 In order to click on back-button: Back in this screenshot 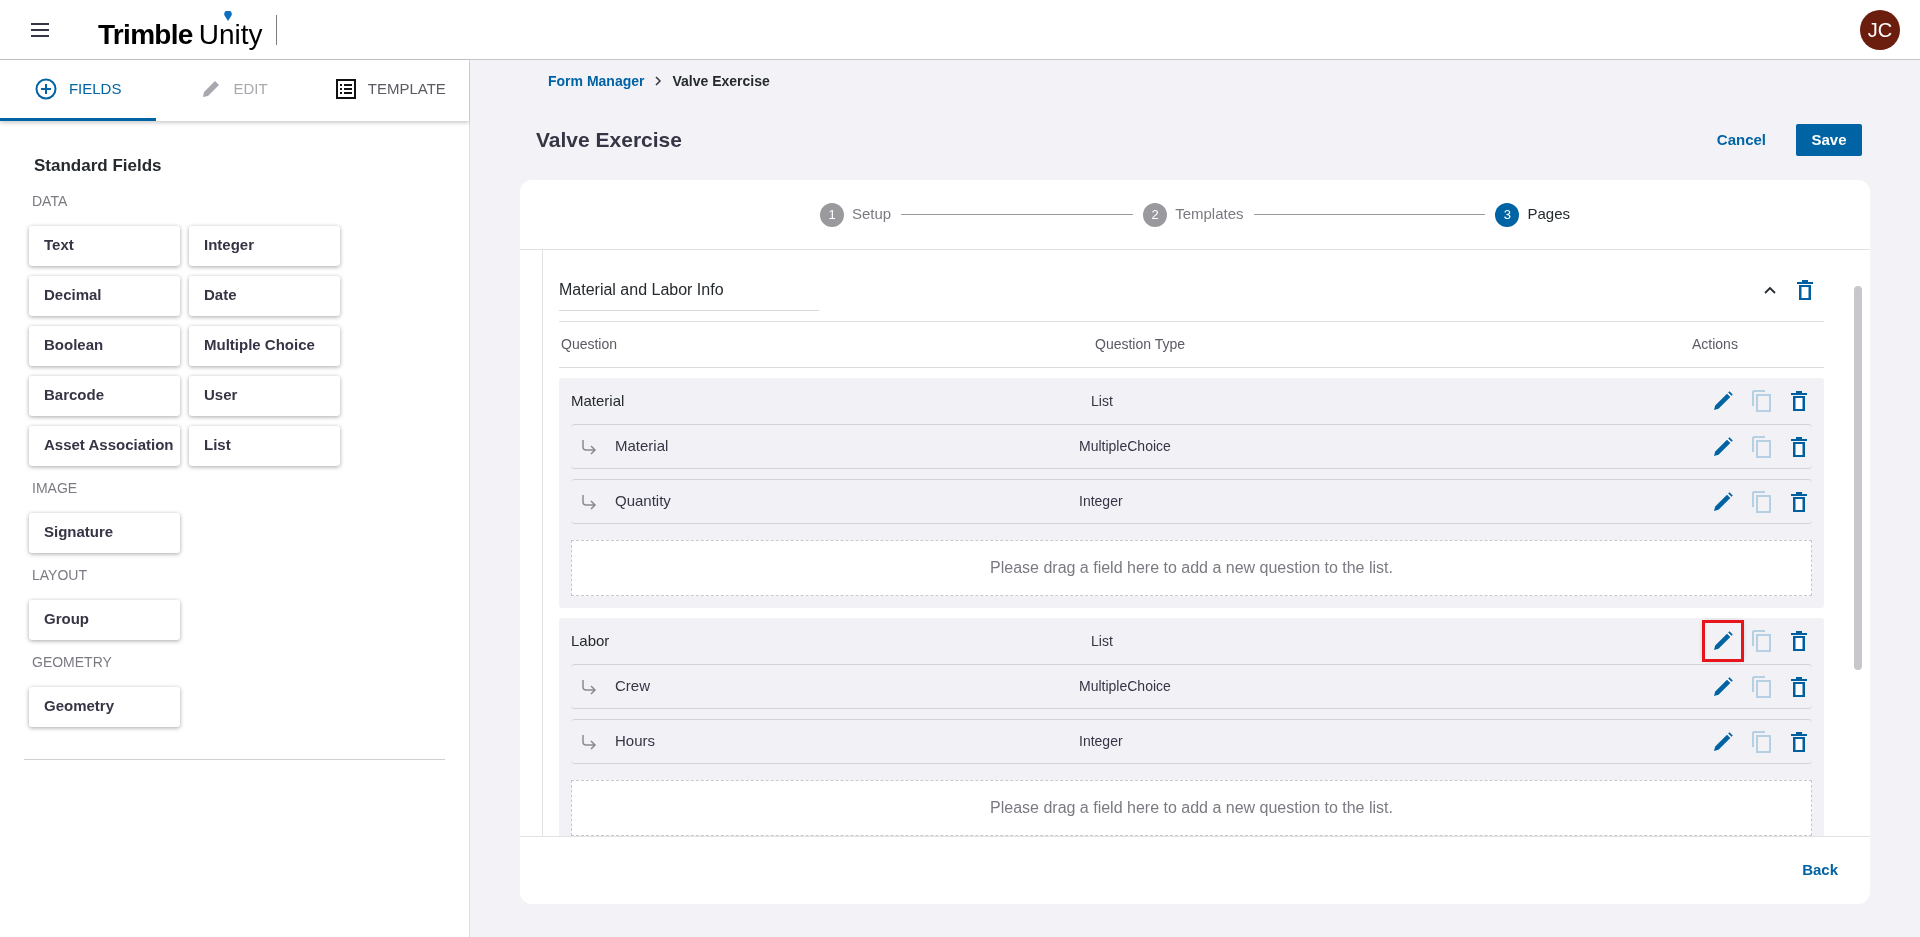, I will do `click(1820, 870)`.